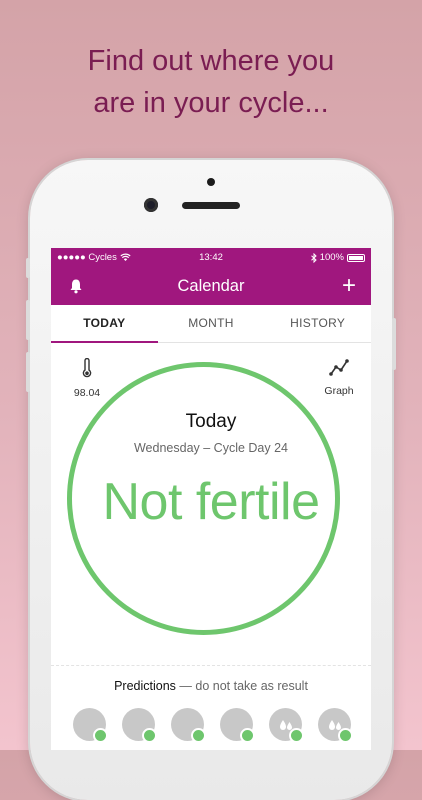 This screenshot has height=800, width=422. Describe the element at coordinates (87, 393) in the screenshot. I see `temperature-value: 98.04` at that location.